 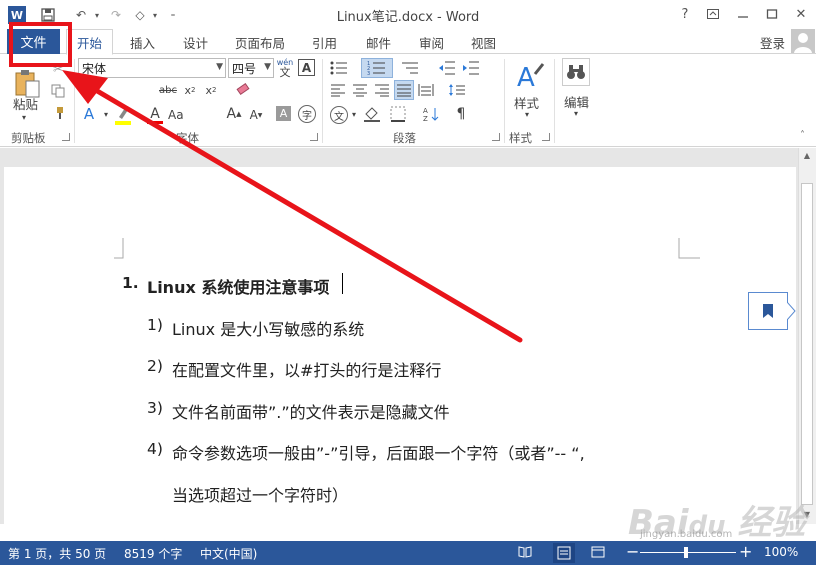 What do you see at coordinates (461, 114) in the screenshot?
I see `show-marks-icon: ¶` at bounding box center [461, 114].